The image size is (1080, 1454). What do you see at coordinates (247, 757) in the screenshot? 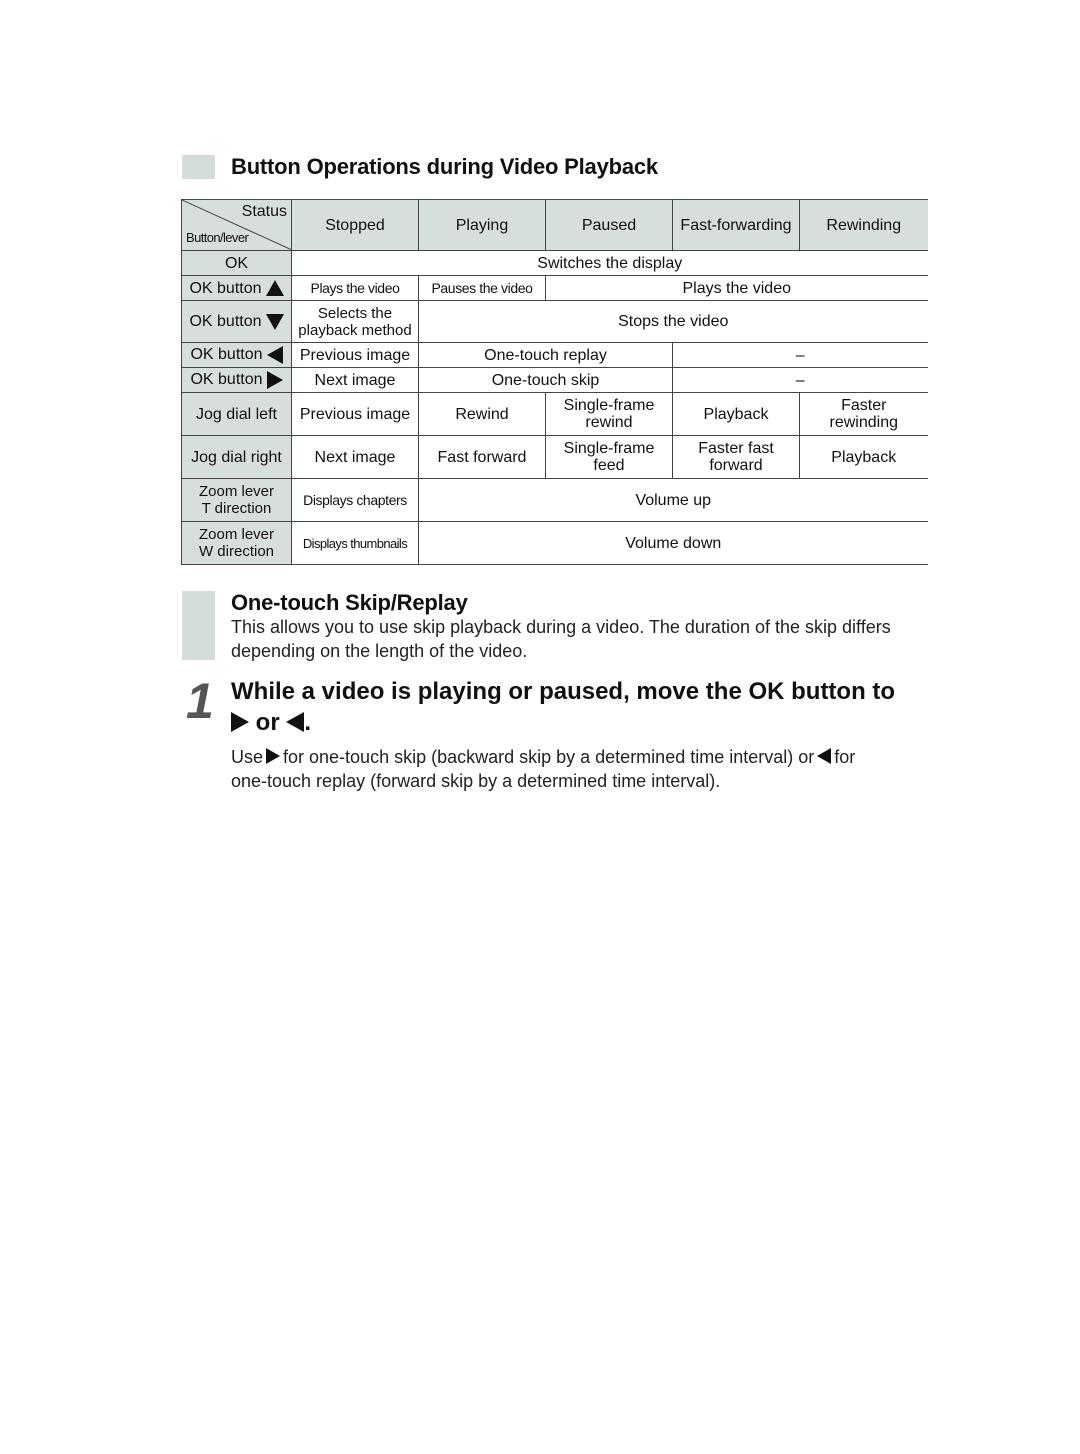
I see `step-desc-use: Use` at bounding box center [247, 757].